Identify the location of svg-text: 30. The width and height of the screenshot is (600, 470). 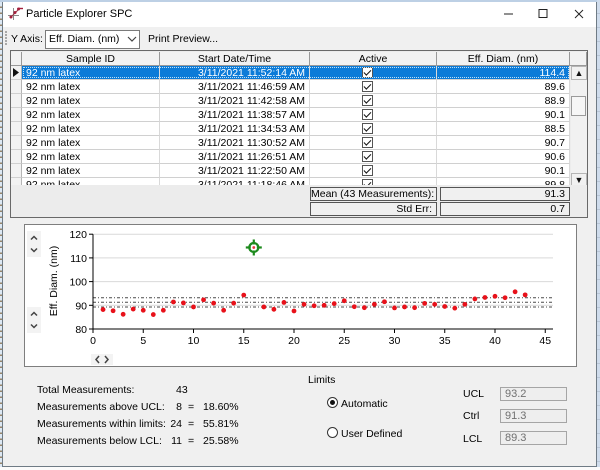
(395, 341).